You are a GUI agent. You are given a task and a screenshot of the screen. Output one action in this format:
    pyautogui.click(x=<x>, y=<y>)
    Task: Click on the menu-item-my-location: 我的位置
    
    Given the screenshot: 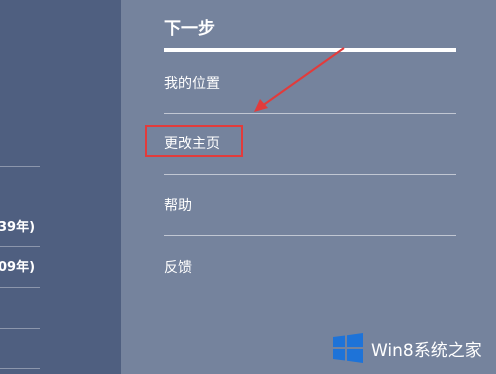 What is the action you would take?
    pyautogui.click(x=310, y=90)
    